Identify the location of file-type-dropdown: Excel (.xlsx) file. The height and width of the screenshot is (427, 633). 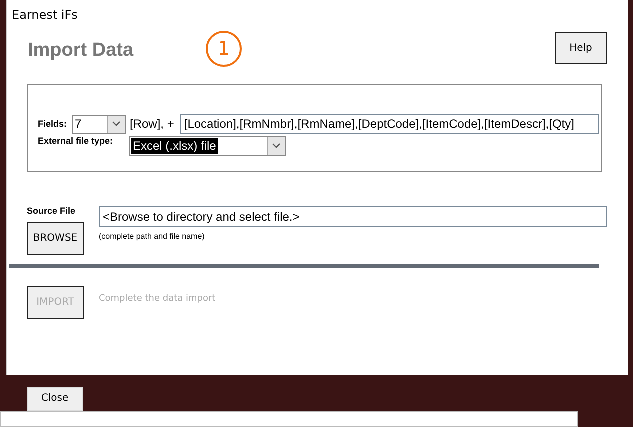
(207, 146).